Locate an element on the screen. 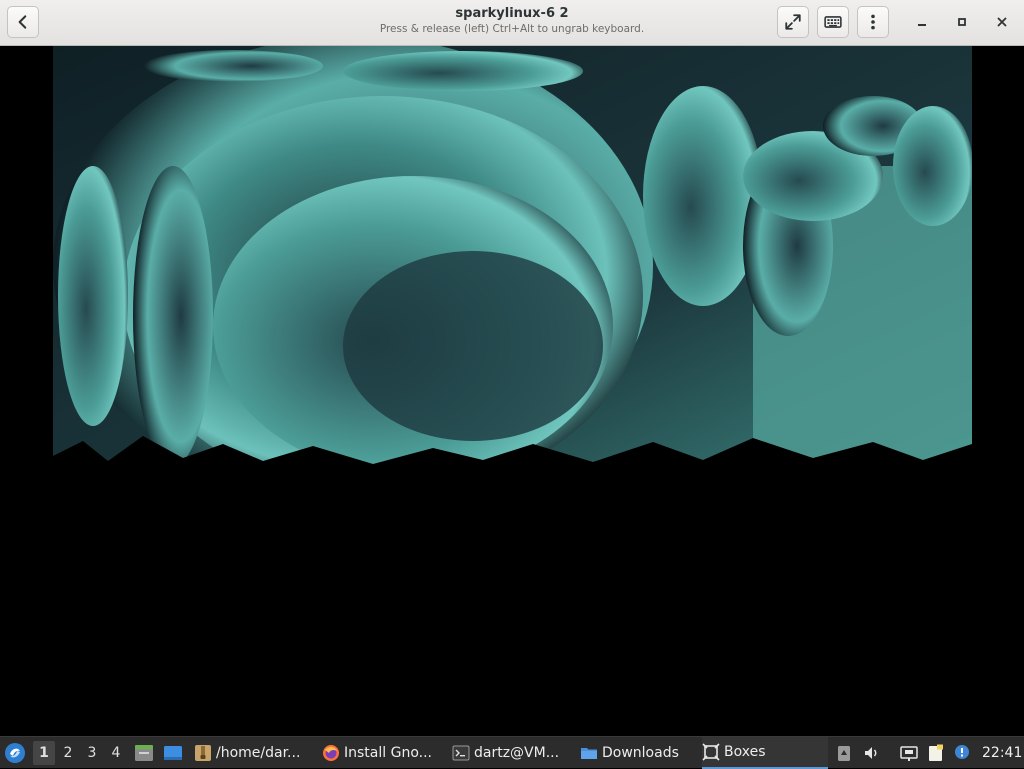 This screenshot has width=1024, height=769. start-menu-button is located at coordinates (15, 753).